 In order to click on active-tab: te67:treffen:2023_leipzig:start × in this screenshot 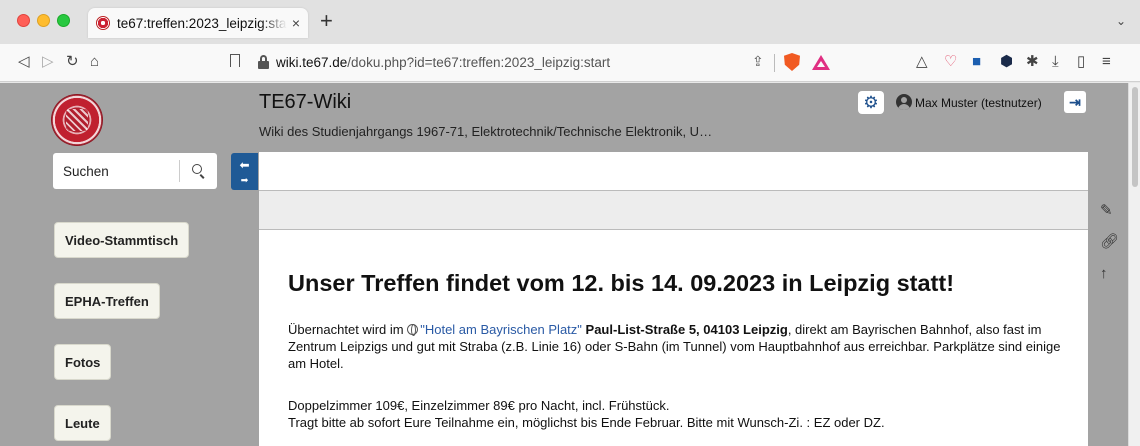, I will do `click(198, 23)`.